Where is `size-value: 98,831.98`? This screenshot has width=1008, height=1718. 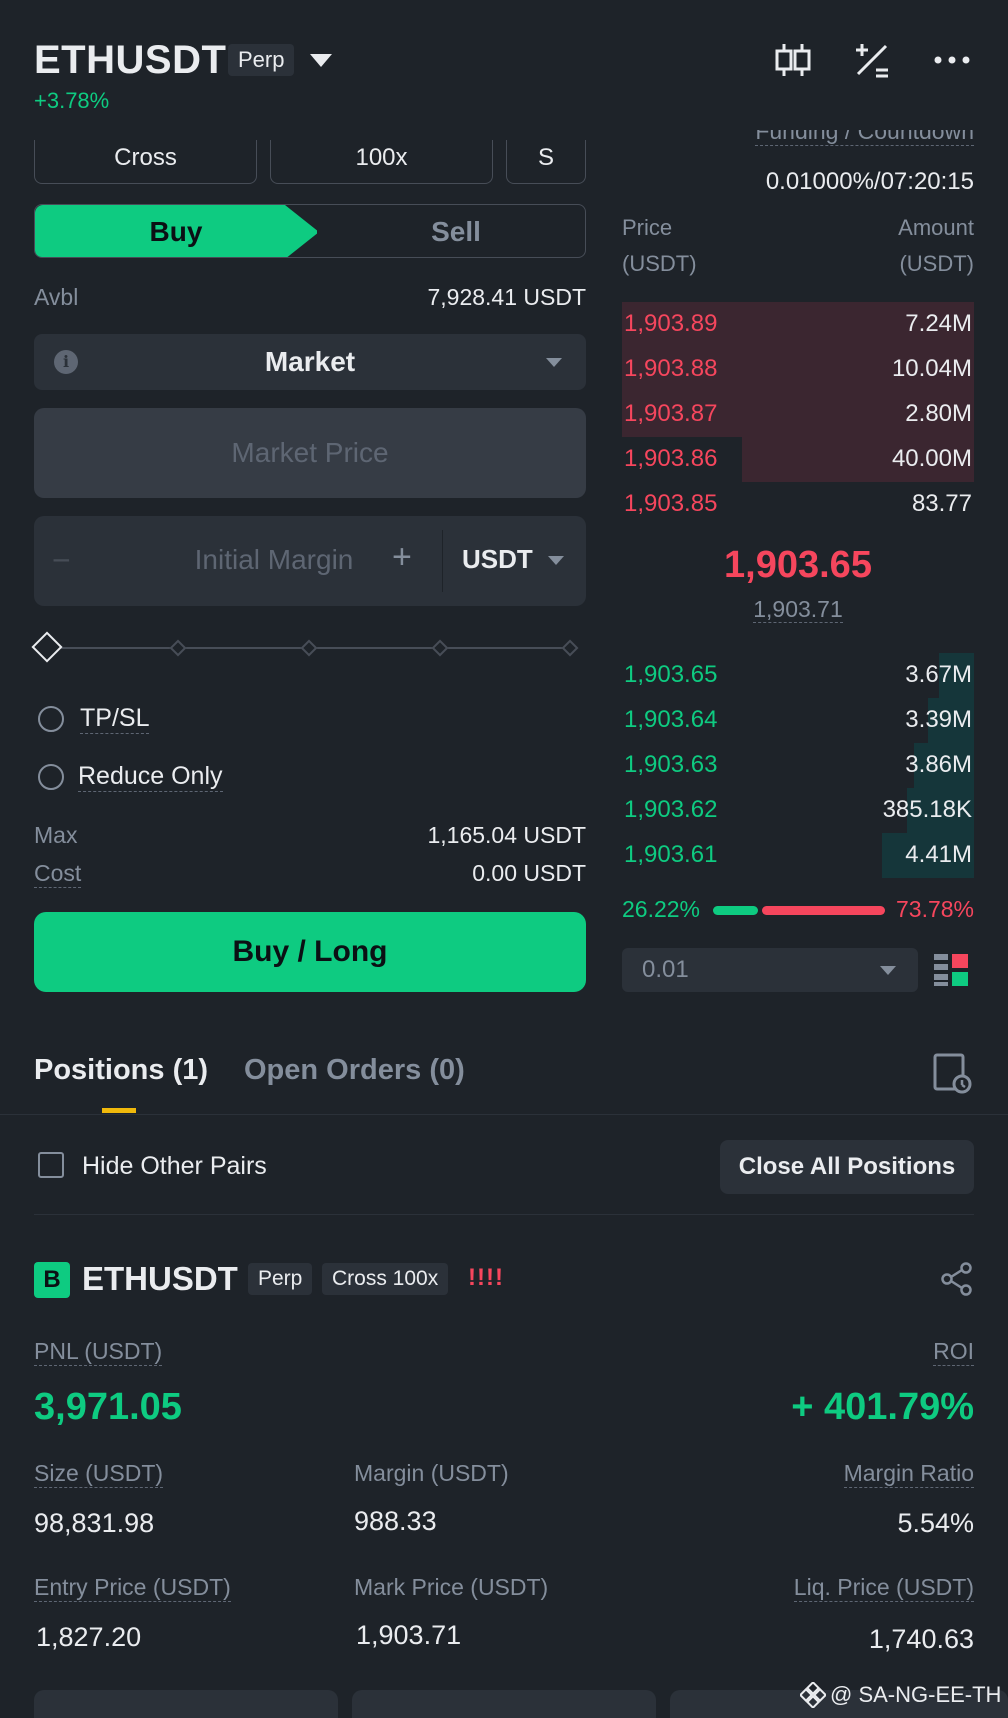
size-value: 98,831.98 is located at coordinates (94, 1523).